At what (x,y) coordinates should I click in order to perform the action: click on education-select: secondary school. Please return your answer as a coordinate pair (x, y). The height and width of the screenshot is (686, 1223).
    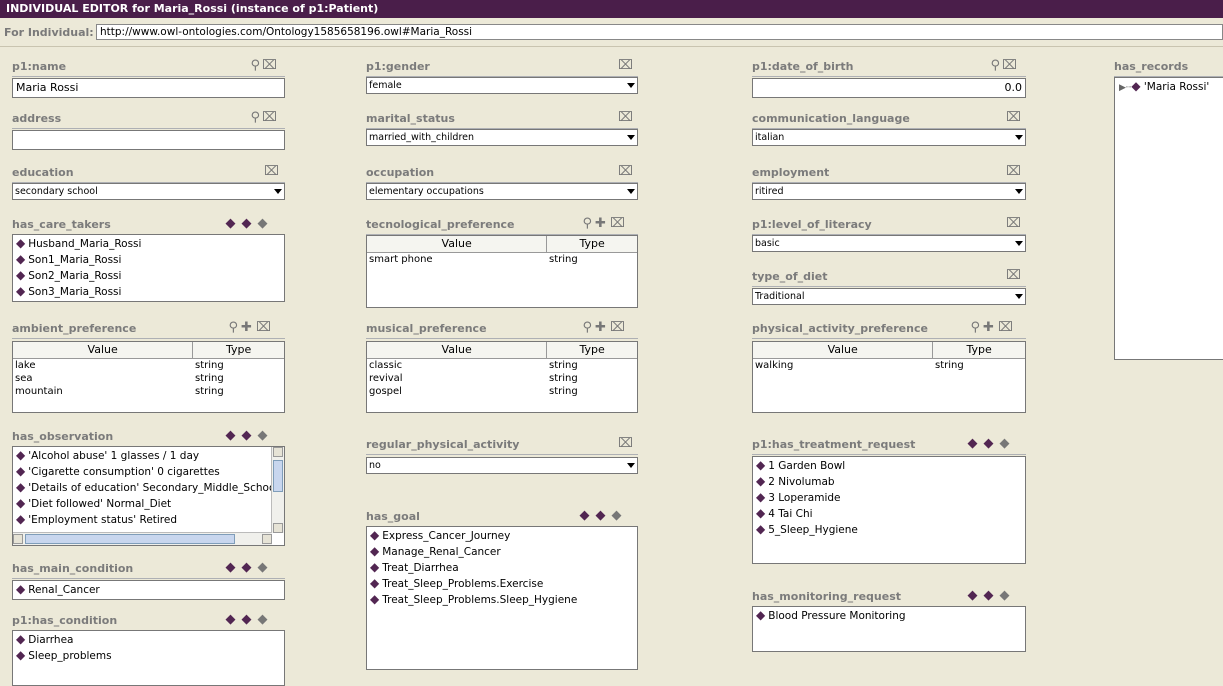
    Looking at the image, I should click on (148, 191).